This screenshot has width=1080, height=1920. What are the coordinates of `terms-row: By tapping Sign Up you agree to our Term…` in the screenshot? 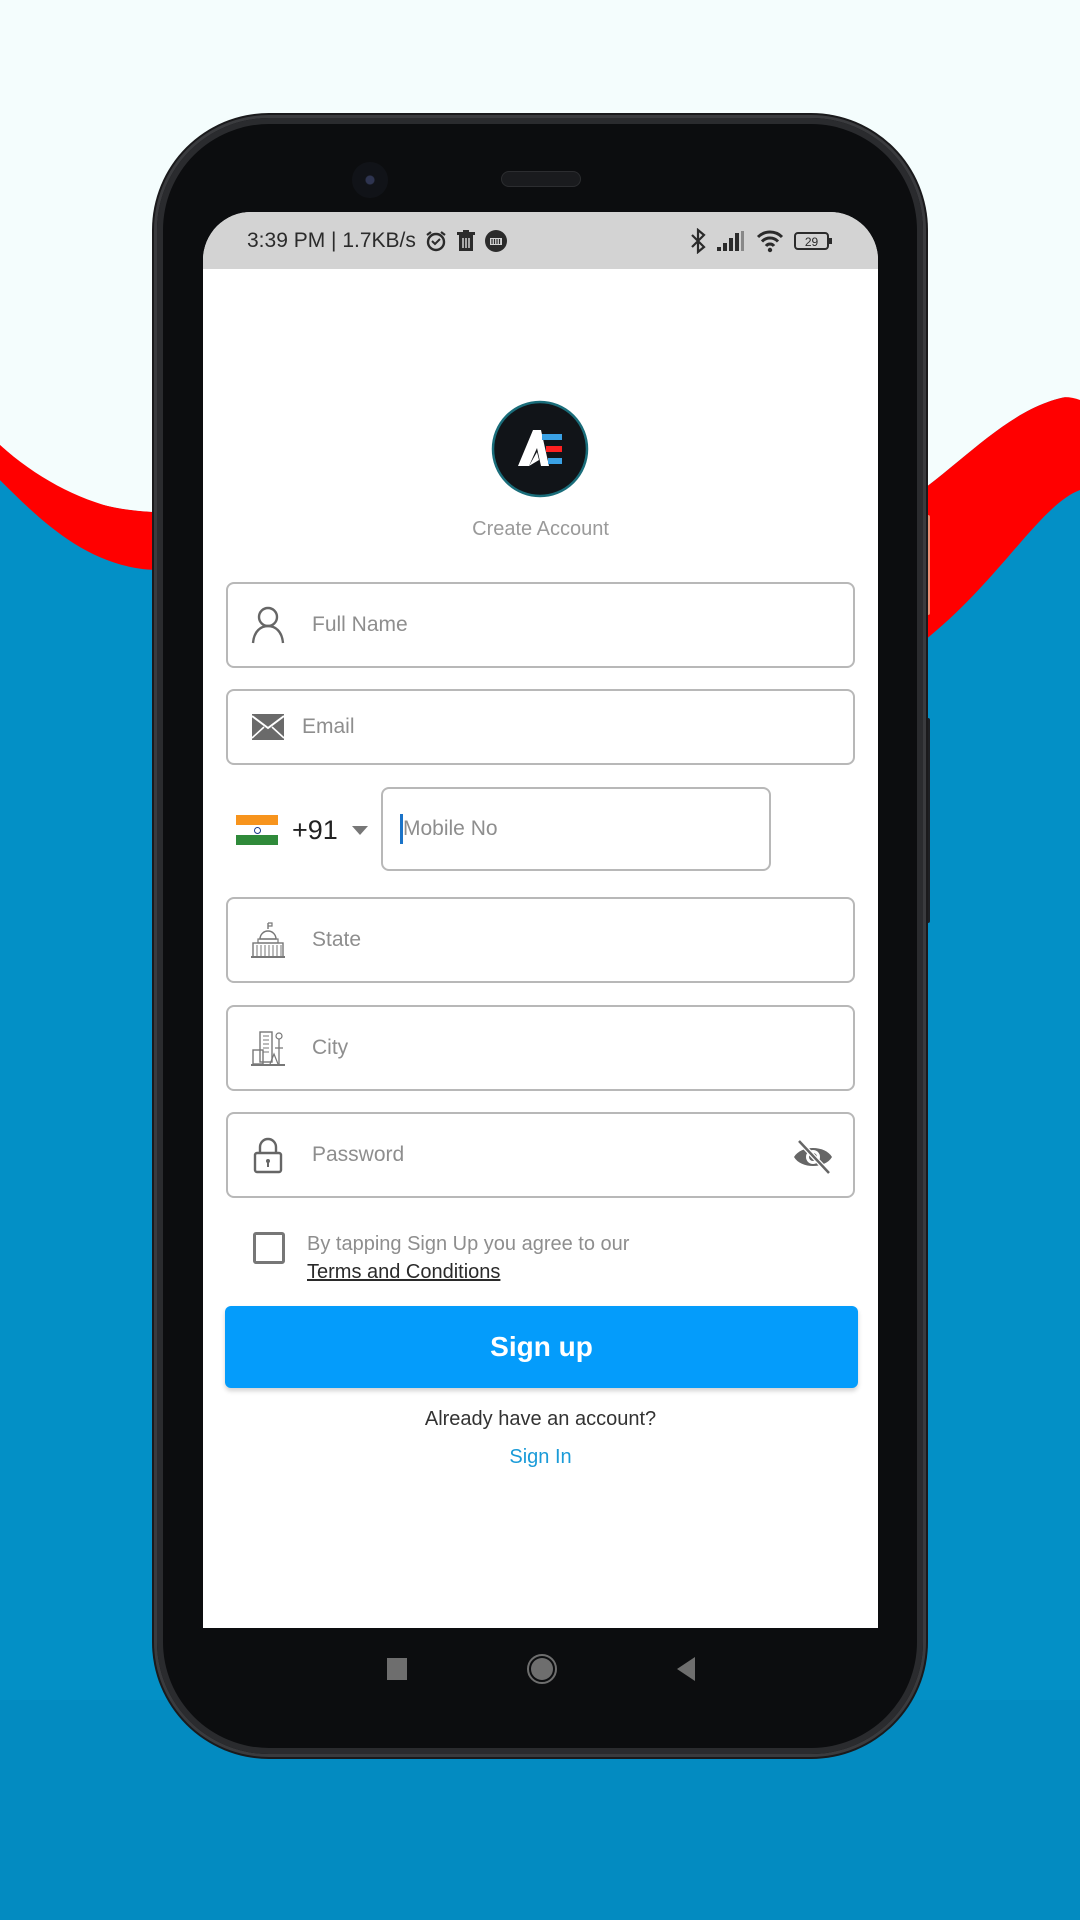 It's located at (441, 1258).